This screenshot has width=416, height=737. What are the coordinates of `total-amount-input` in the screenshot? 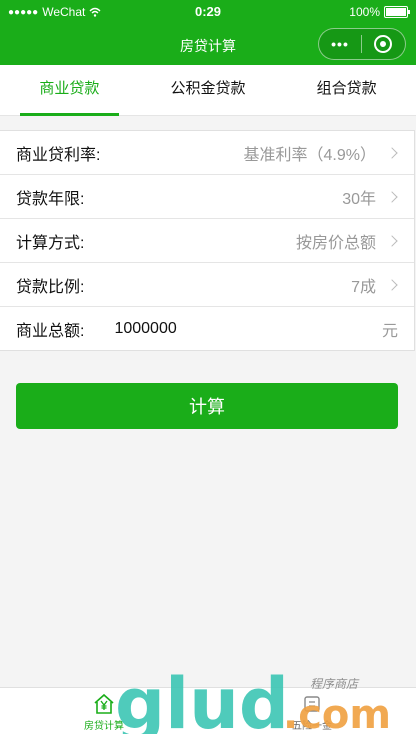 It's located at (214, 328).